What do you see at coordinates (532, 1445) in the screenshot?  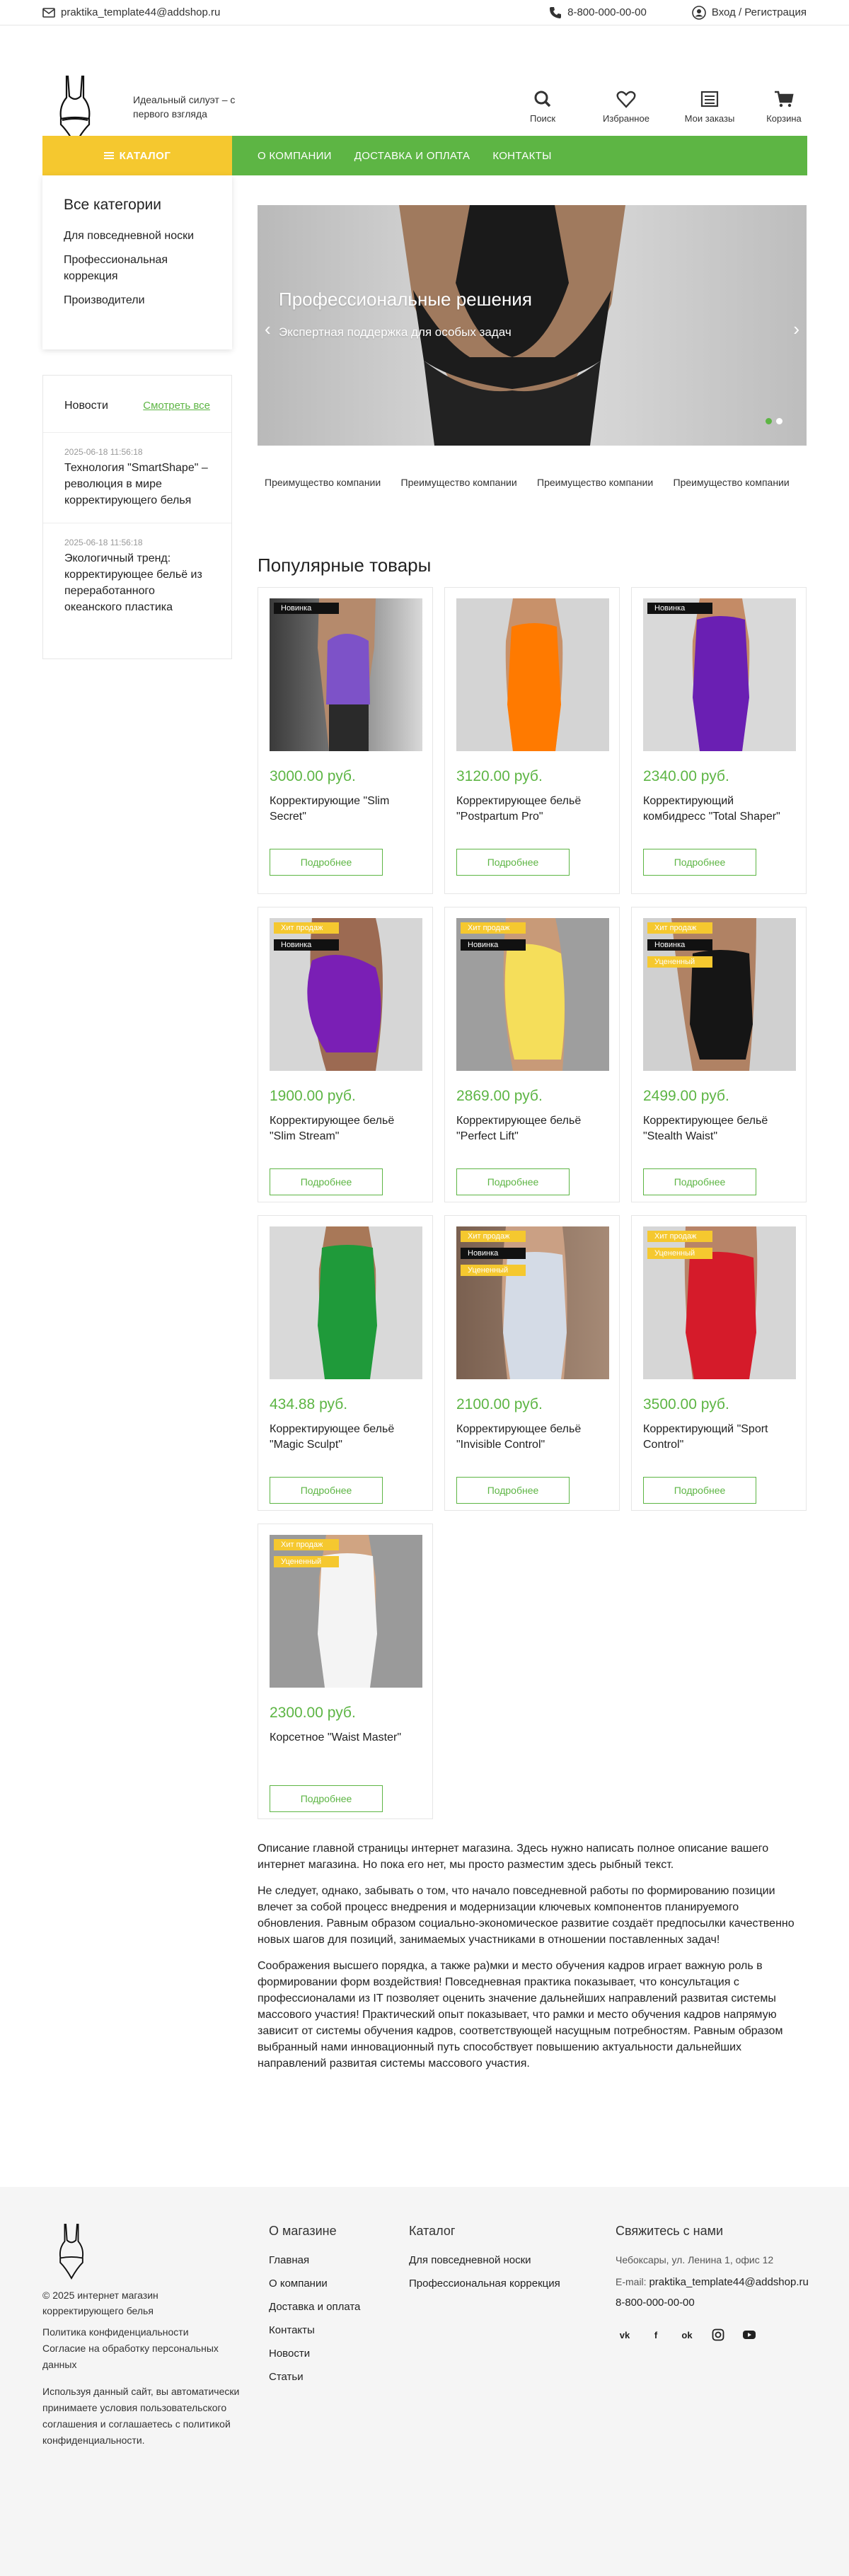 I see `product-name: Корректирующее бельё "Invisible Control"` at bounding box center [532, 1445].